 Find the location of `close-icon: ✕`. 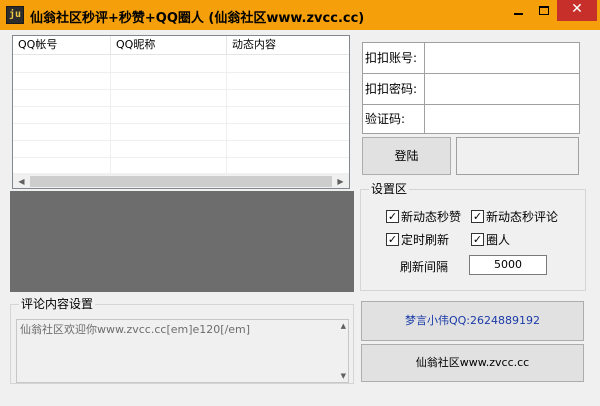

close-icon: ✕ is located at coordinates (577, 9).